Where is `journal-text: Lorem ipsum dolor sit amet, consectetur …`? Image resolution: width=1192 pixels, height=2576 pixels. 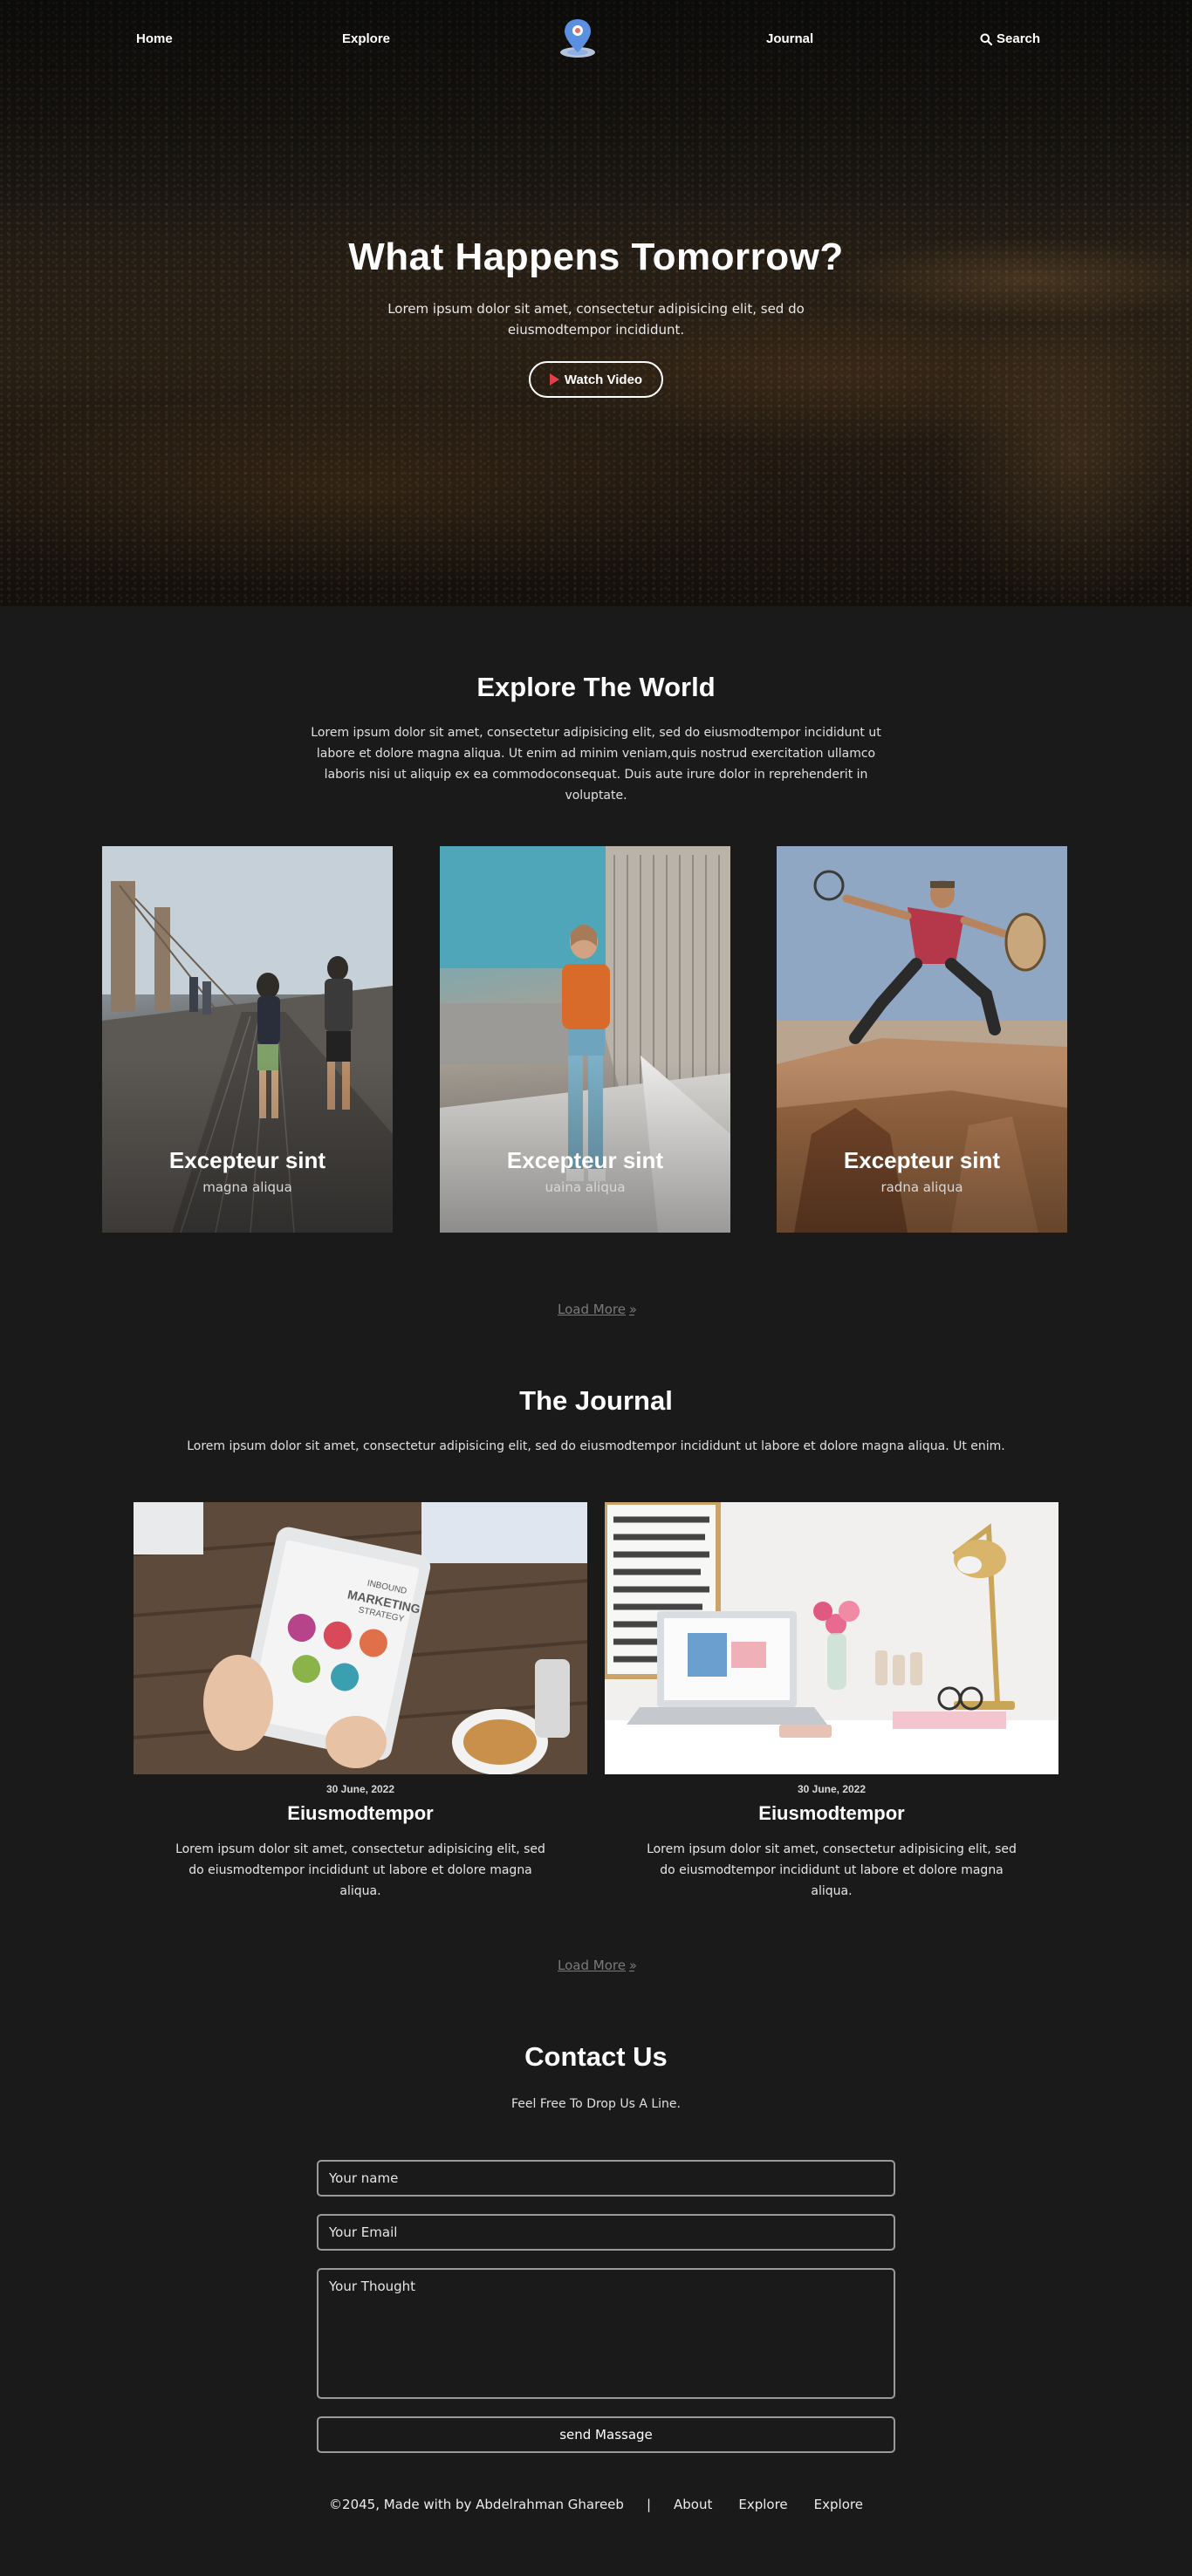
journal-text: Lorem ipsum dolor sit amet, consectetur … is located at coordinates (596, 1446).